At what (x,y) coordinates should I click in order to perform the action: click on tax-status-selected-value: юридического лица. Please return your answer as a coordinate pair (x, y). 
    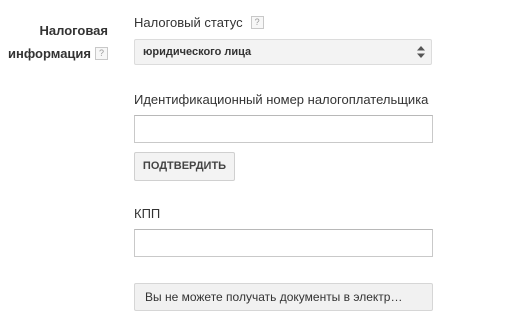
    Looking at the image, I should click on (197, 52).